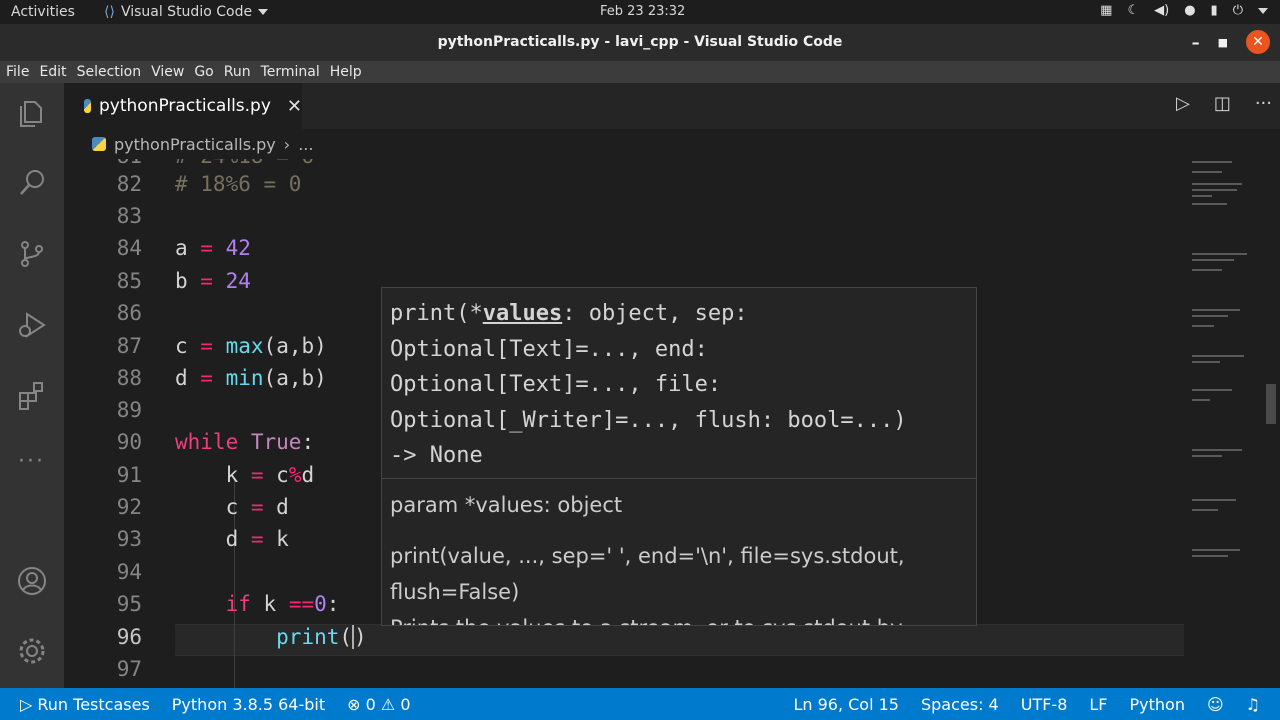 Image resolution: width=1280 pixels, height=720 pixels. What do you see at coordinates (290, 72) in the screenshot?
I see `menu-terminal: Terminal` at bounding box center [290, 72].